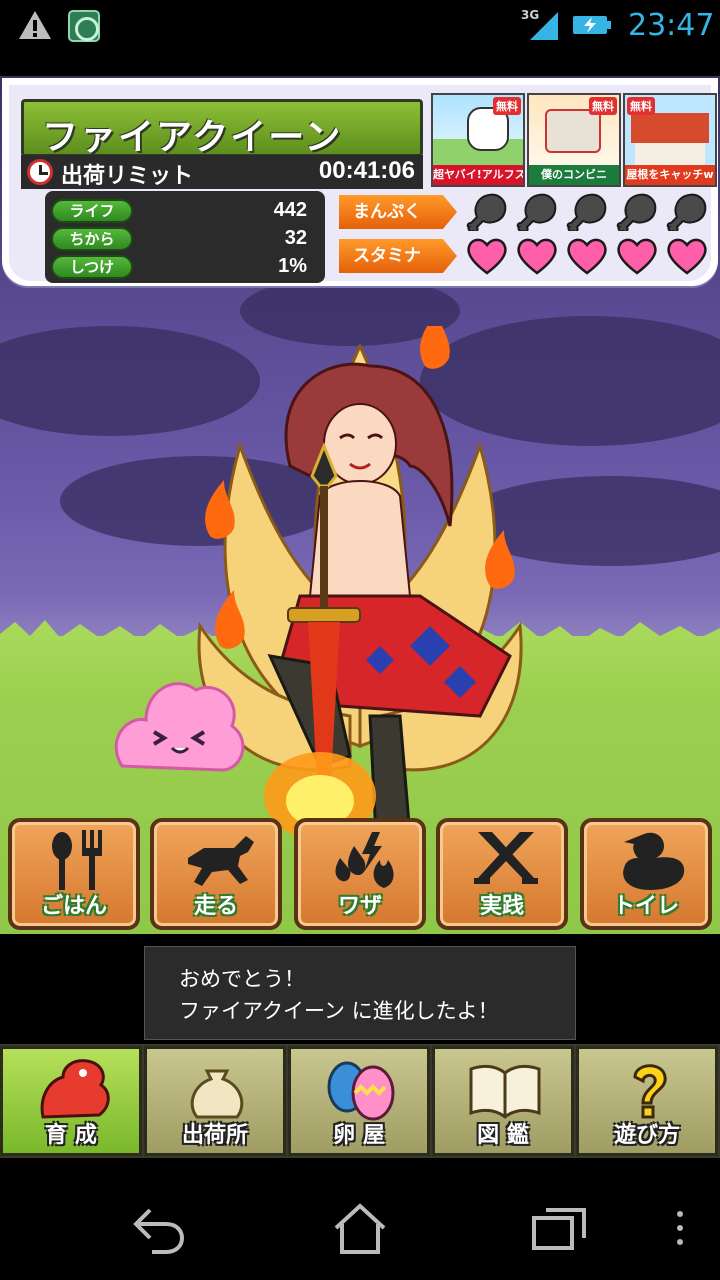  Describe the element at coordinates (179, 727) in the screenshot. I see `pink-slime-character` at that location.